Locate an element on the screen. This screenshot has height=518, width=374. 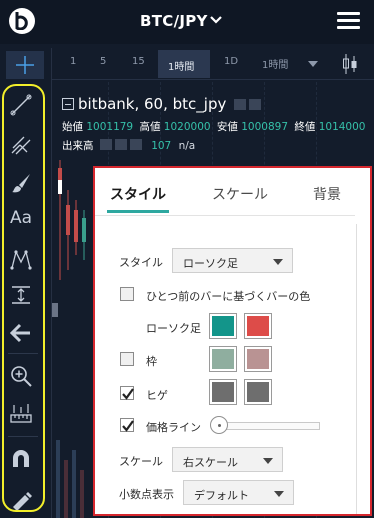
volume-readout: 出来高 107 n/a is located at coordinates (129, 145).